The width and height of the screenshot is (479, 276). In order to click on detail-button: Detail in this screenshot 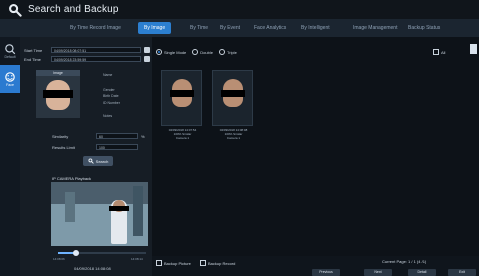, I will do `click(422, 272)`.